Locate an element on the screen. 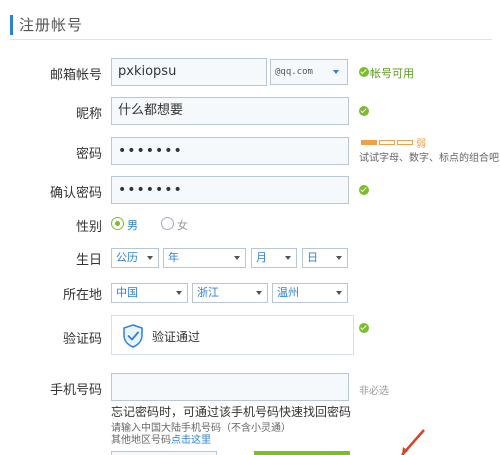 This screenshot has height=455, width=500. birth-month-select: 月 is located at coordinates (274, 258).